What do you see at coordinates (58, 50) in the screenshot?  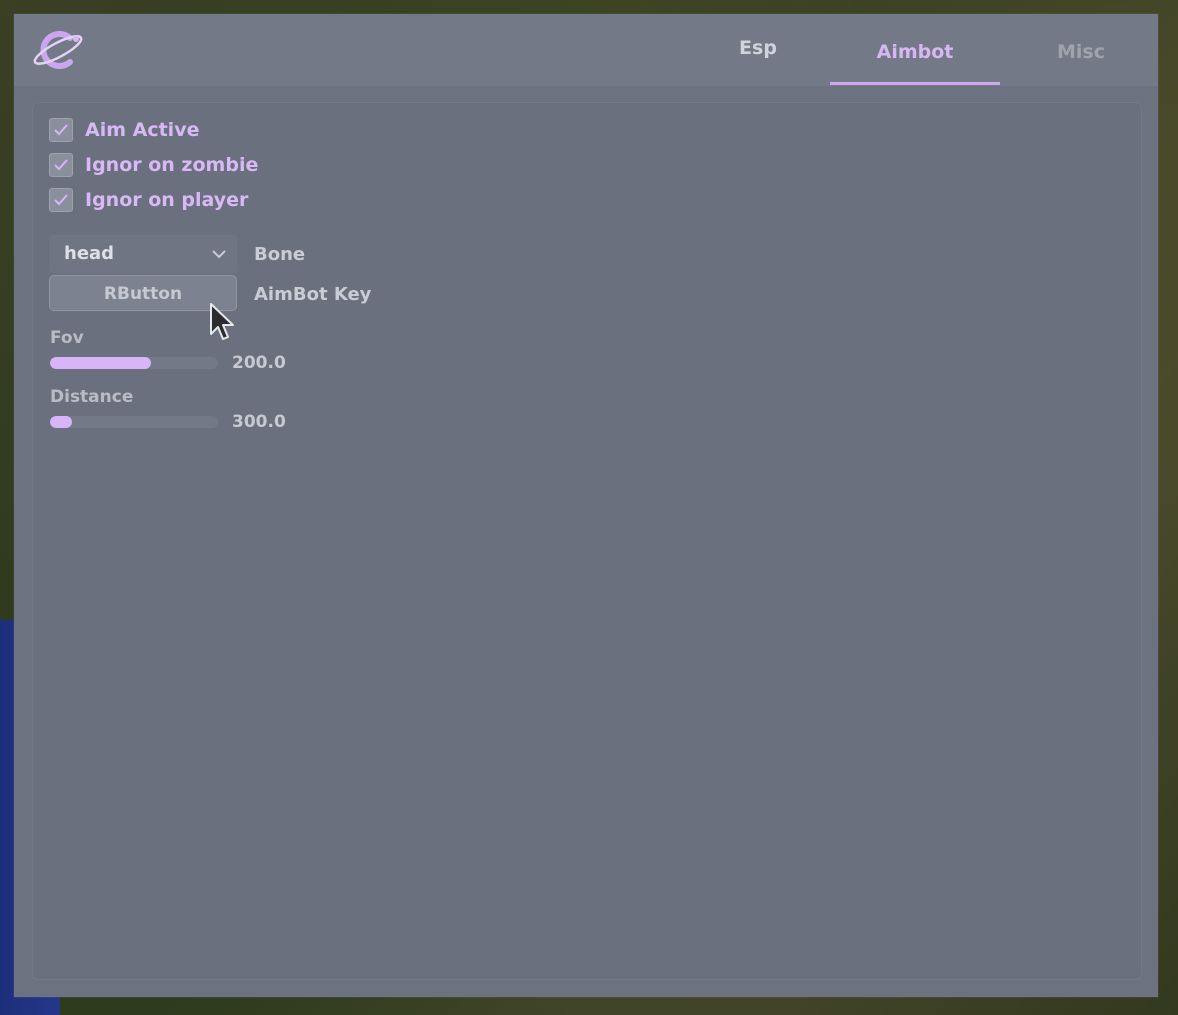 I see `planet-logo-icon` at bounding box center [58, 50].